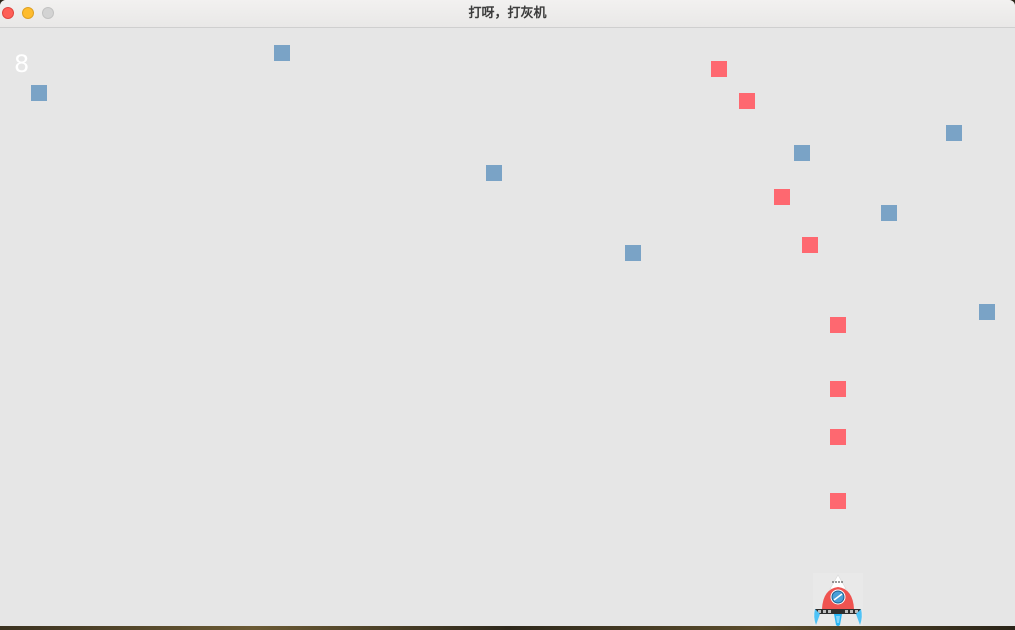  What do you see at coordinates (507, 628) in the screenshot?
I see `desktop-background` at bounding box center [507, 628].